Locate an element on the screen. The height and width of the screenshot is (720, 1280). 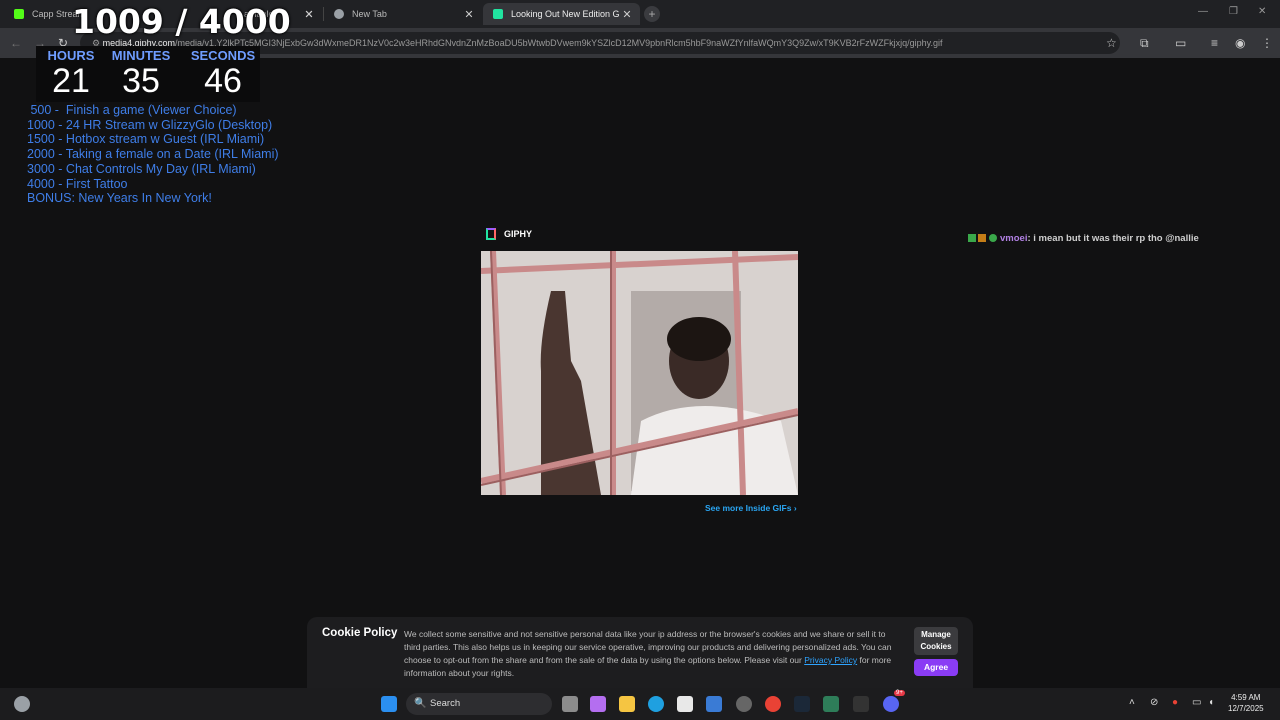
timer-label: HOURS is located at coordinates (71, 55).